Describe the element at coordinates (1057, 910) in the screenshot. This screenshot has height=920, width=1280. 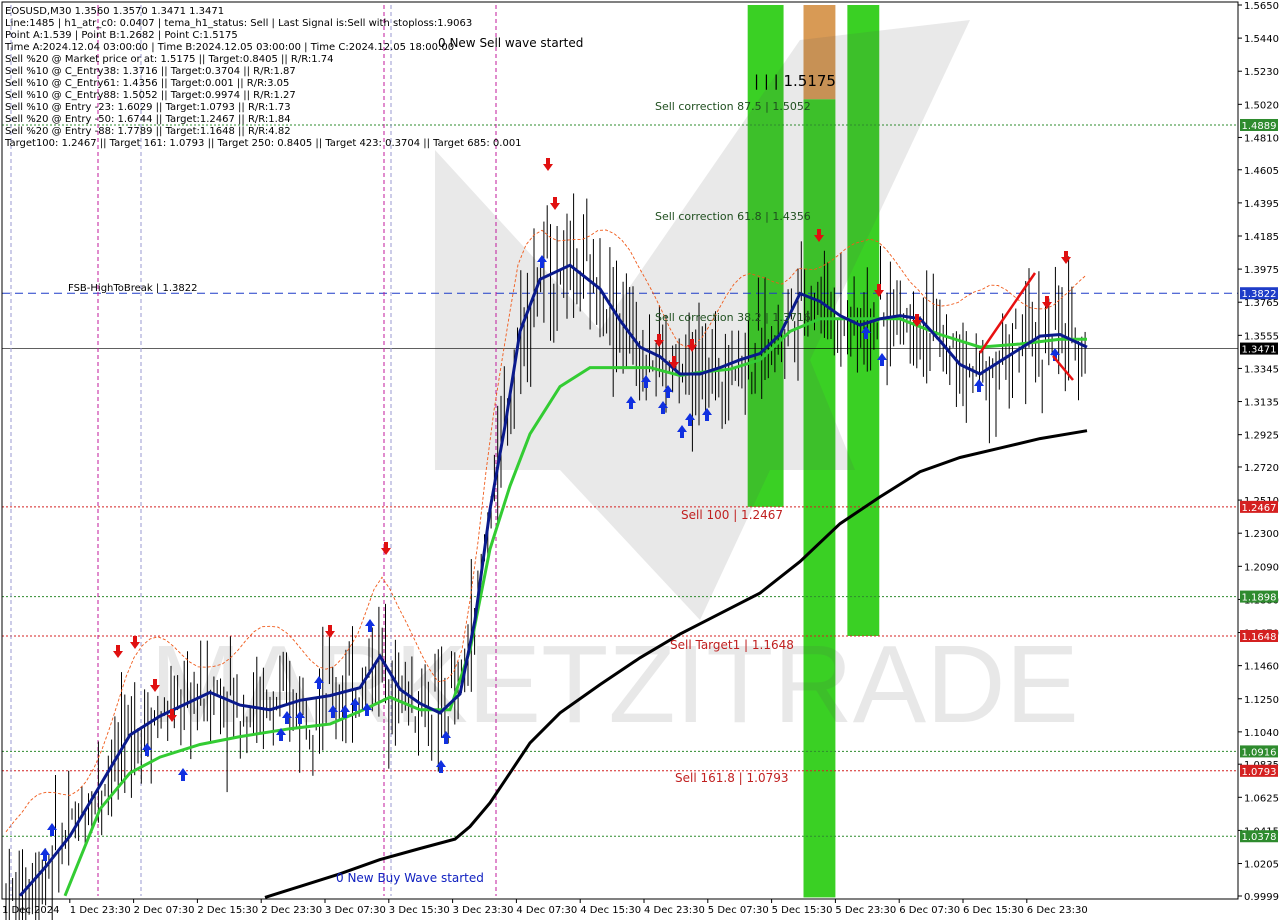
I see `x-tick-label: 6 Dec 23:30` at that location.